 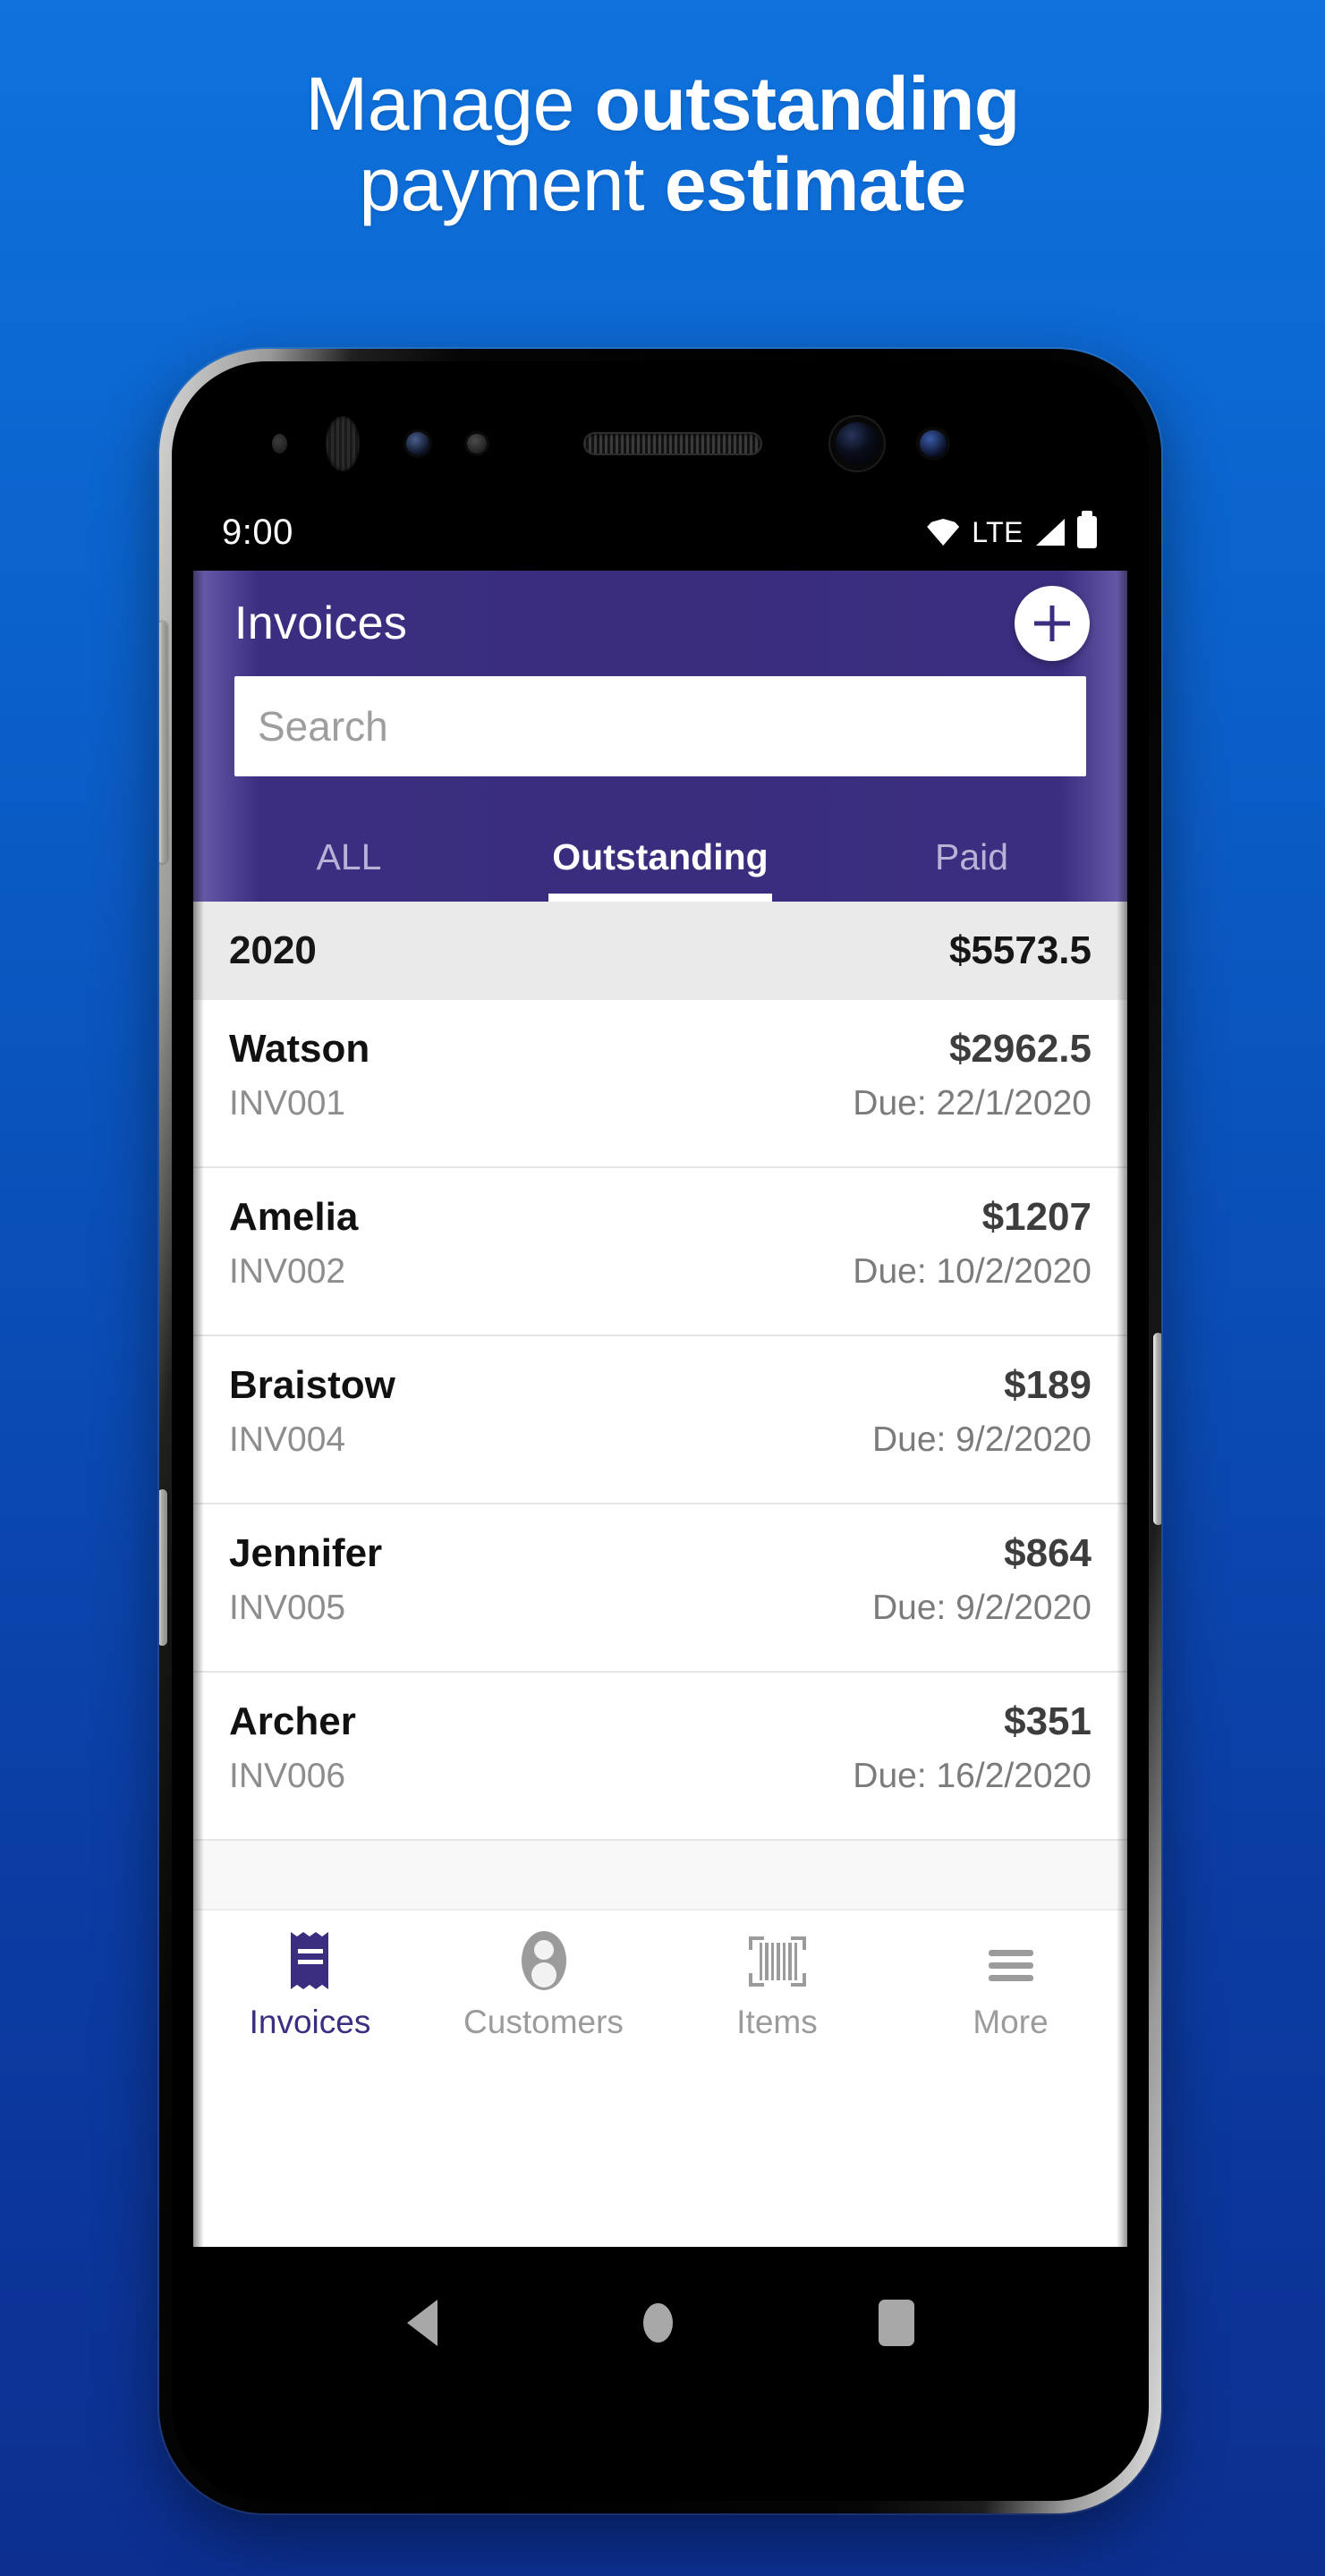 What do you see at coordinates (310, 2022) in the screenshot?
I see `nav-label-invoices: Invoices` at bounding box center [310, 2022].